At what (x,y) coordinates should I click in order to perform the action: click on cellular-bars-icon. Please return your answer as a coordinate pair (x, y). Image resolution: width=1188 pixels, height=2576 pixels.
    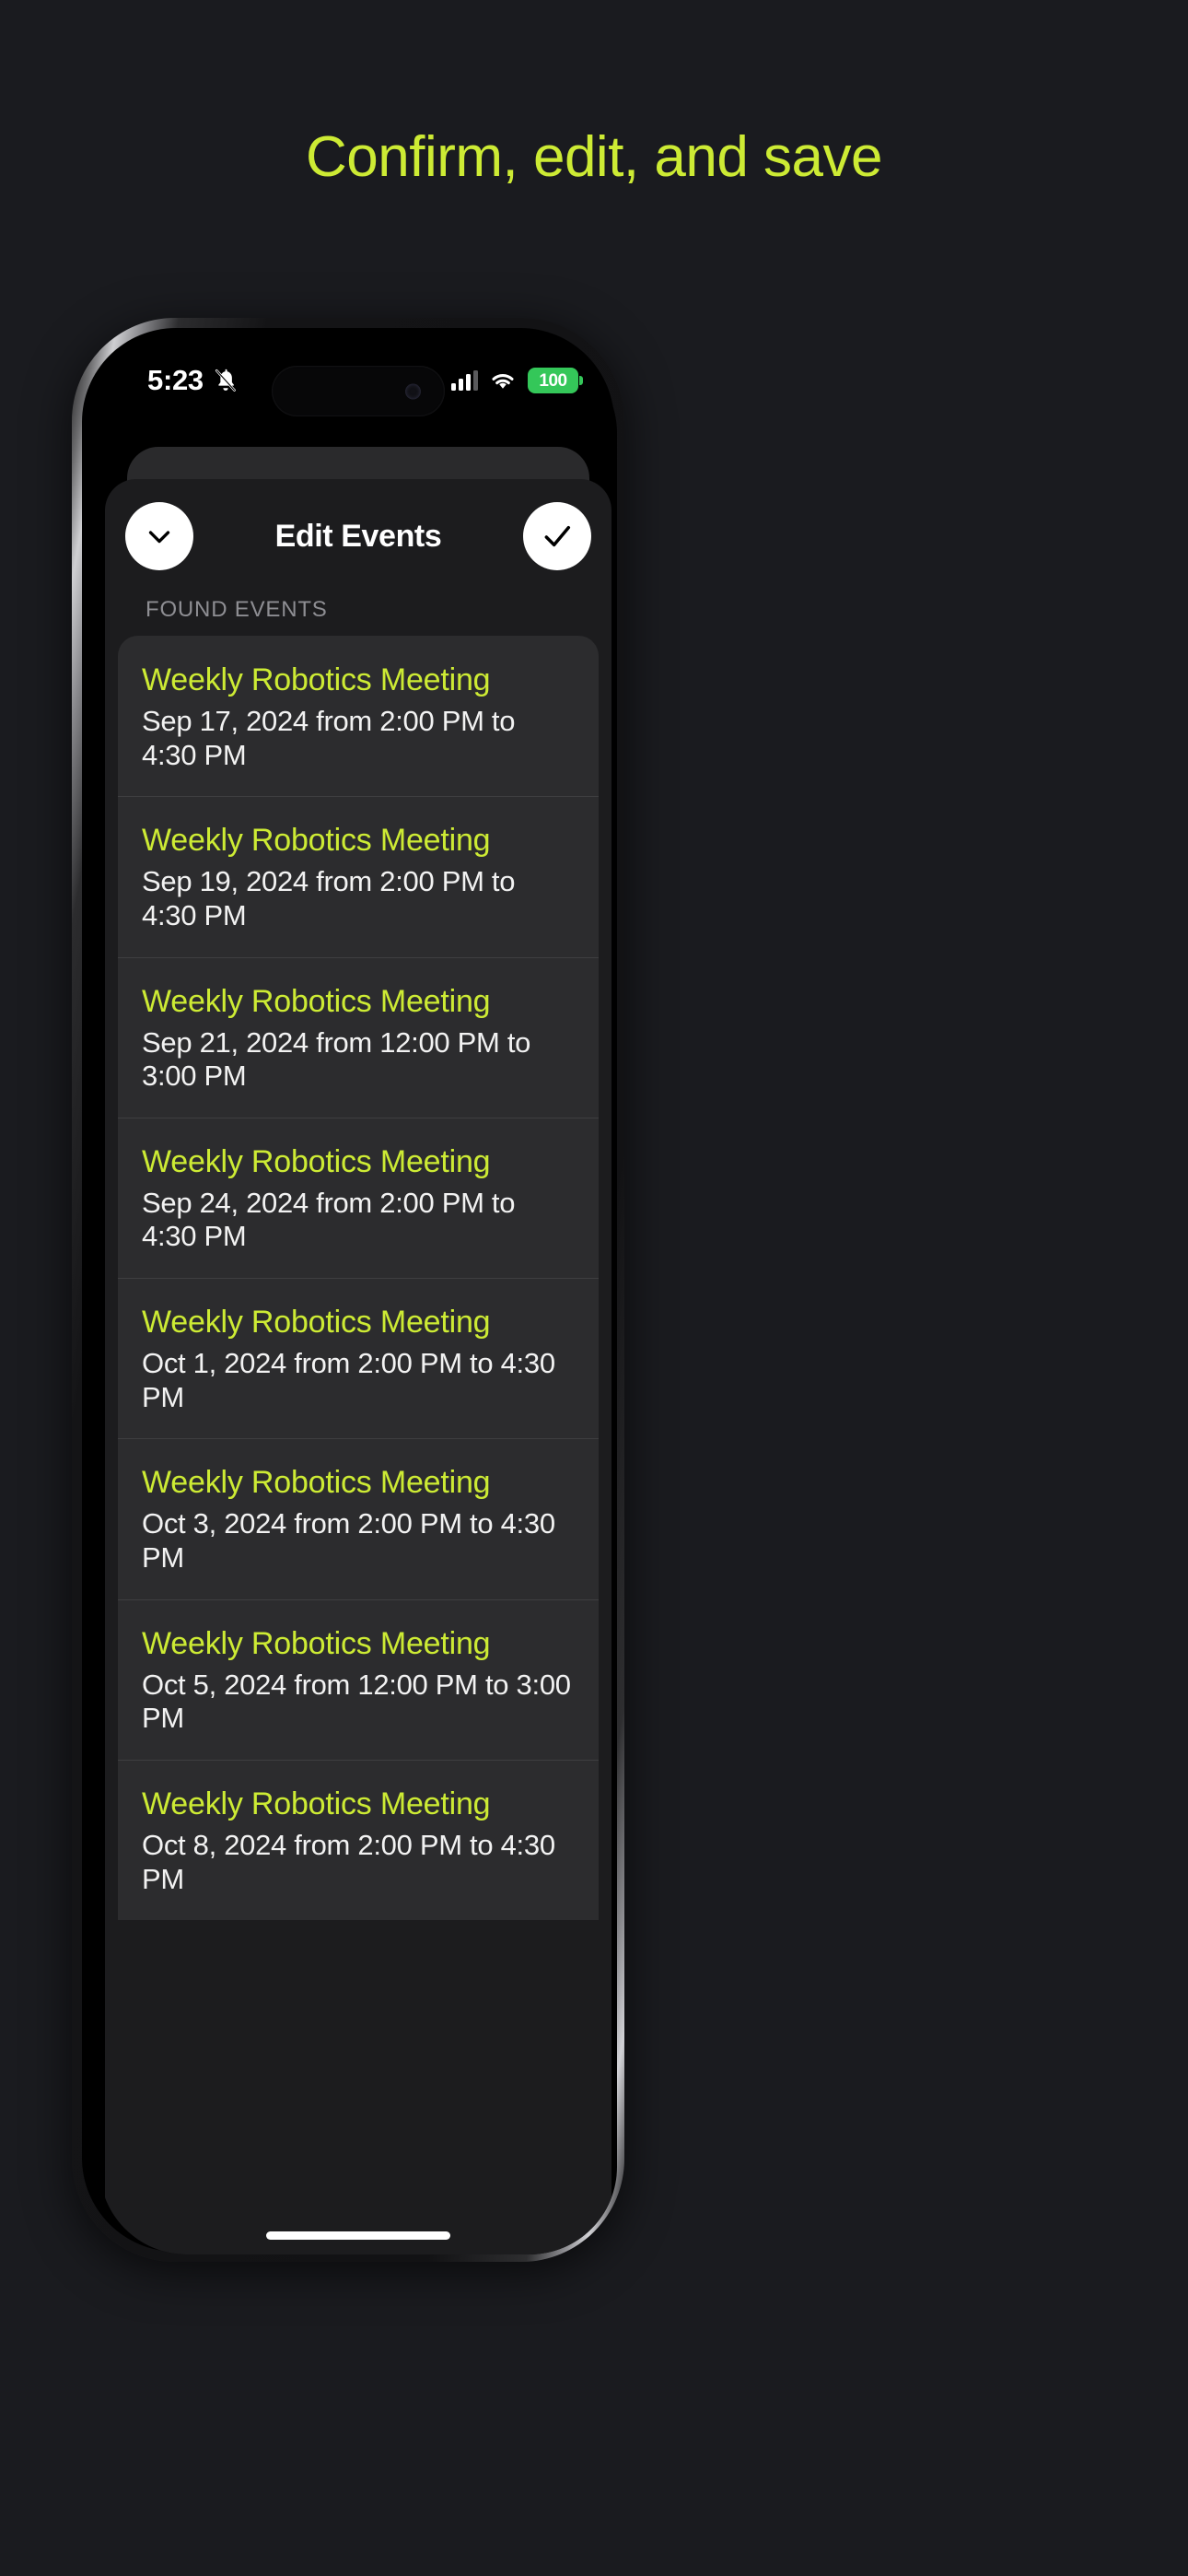
    Looking at the image, I should click on (464, 380).